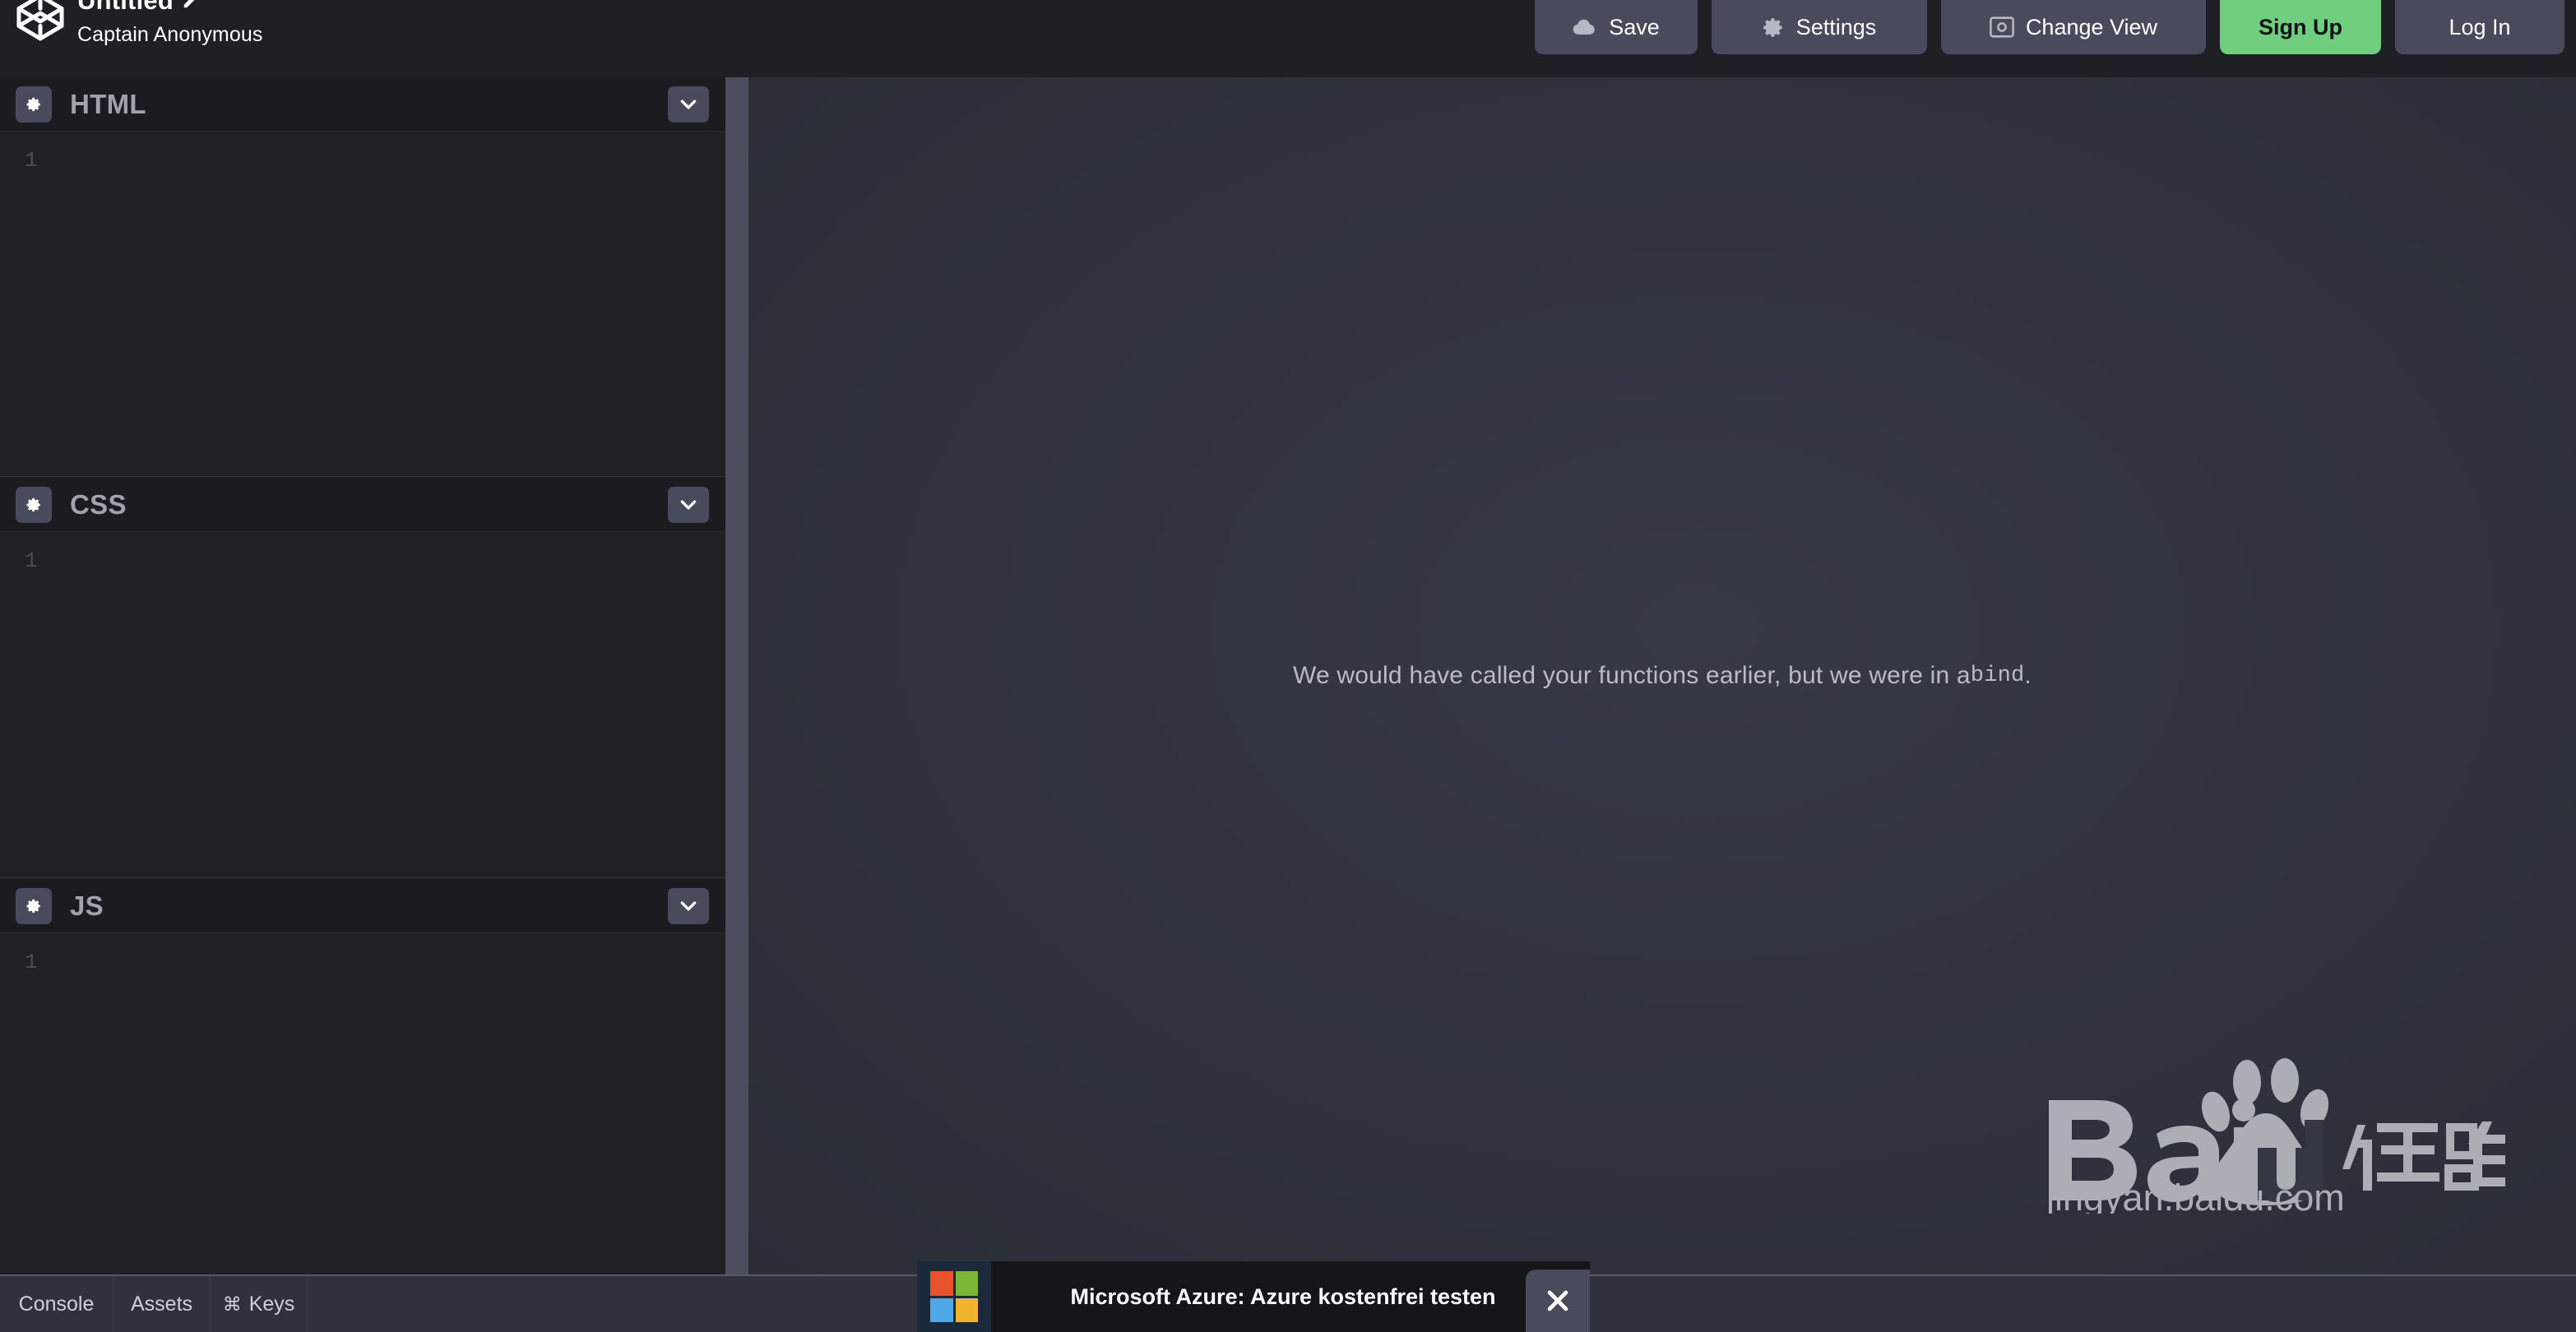 Image resolution: width=2576 pixels, height=1332 pixels. I want to click on css-collapse-chevron-down-icon, so click(689, 505).